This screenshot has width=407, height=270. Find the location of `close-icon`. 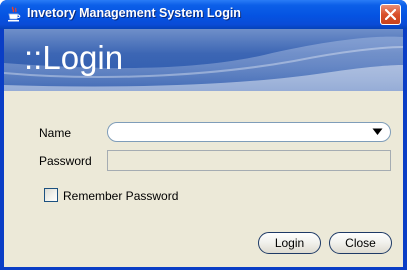

close-icon is located at coordinates (390, 14).